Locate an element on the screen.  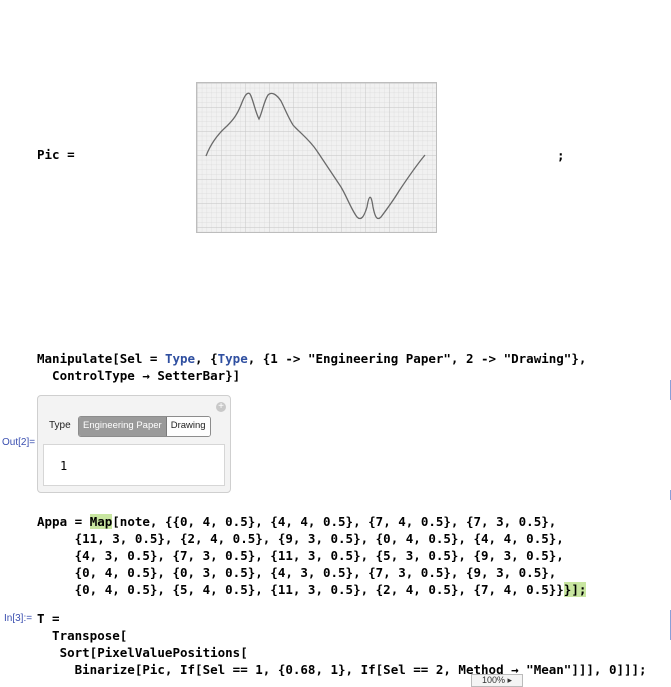
matching-bracket-highlight: }]; is located at coordinates (575, 589).